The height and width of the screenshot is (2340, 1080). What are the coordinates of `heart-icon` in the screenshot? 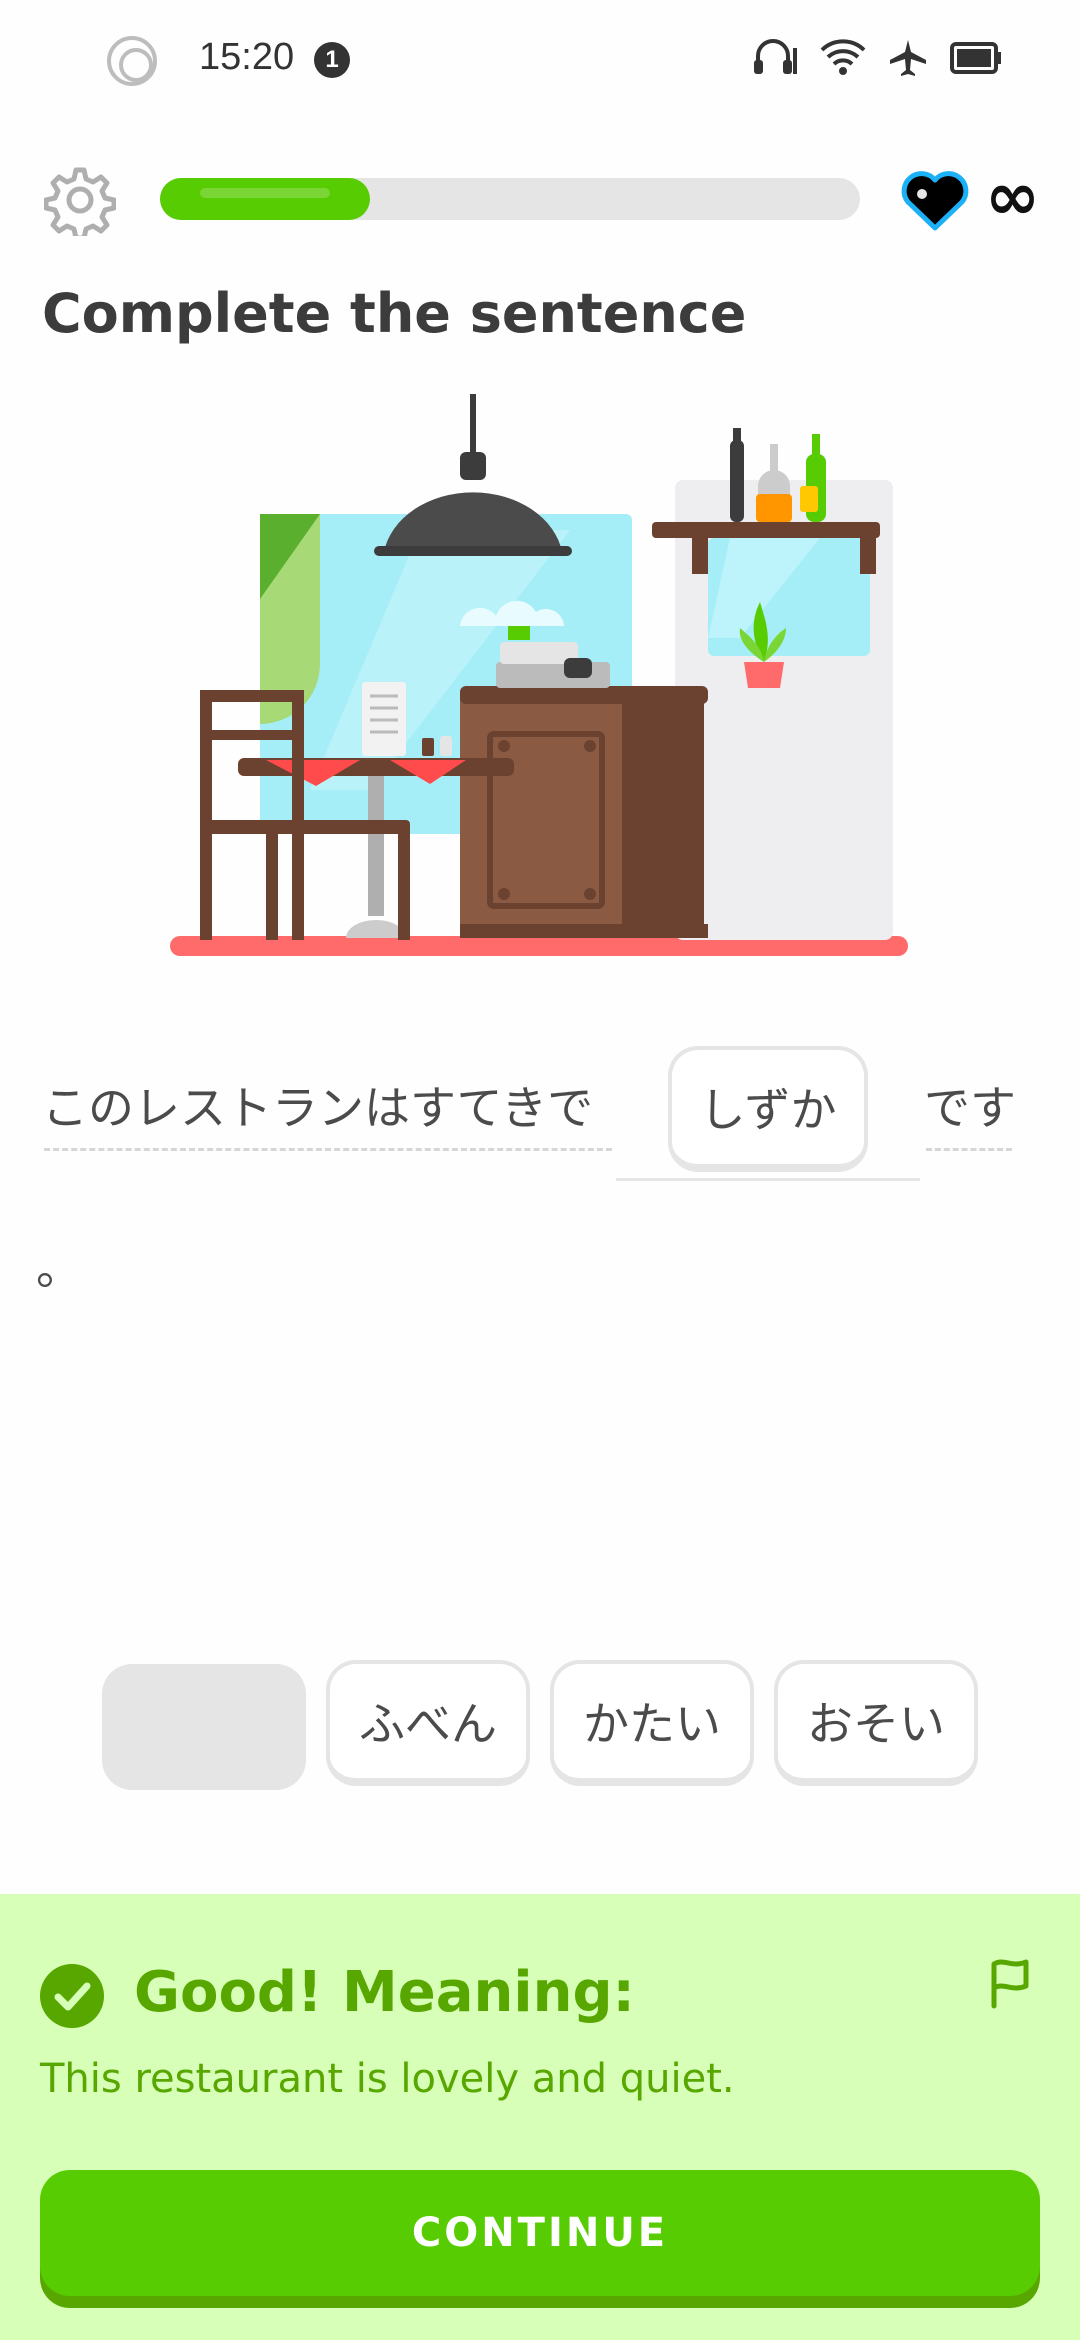 It's located at (935, 201).